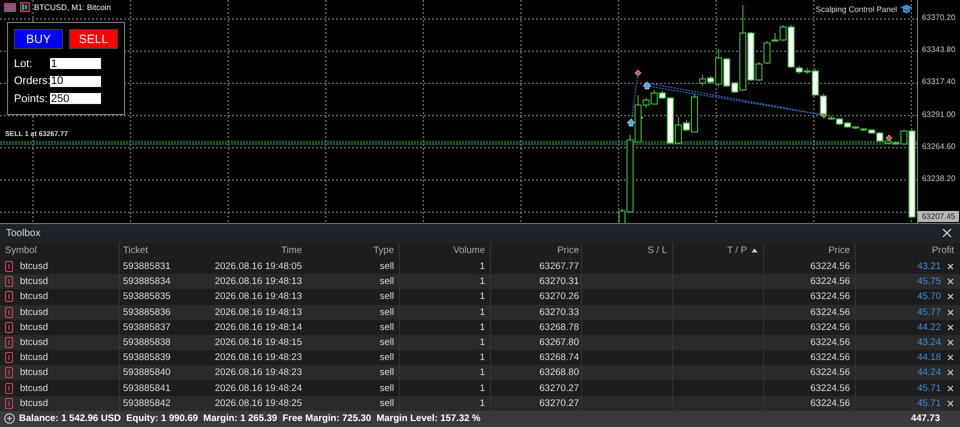 This screenshot has height=427, width=960. I want to click on column-header: Profit, so click(908, 250).